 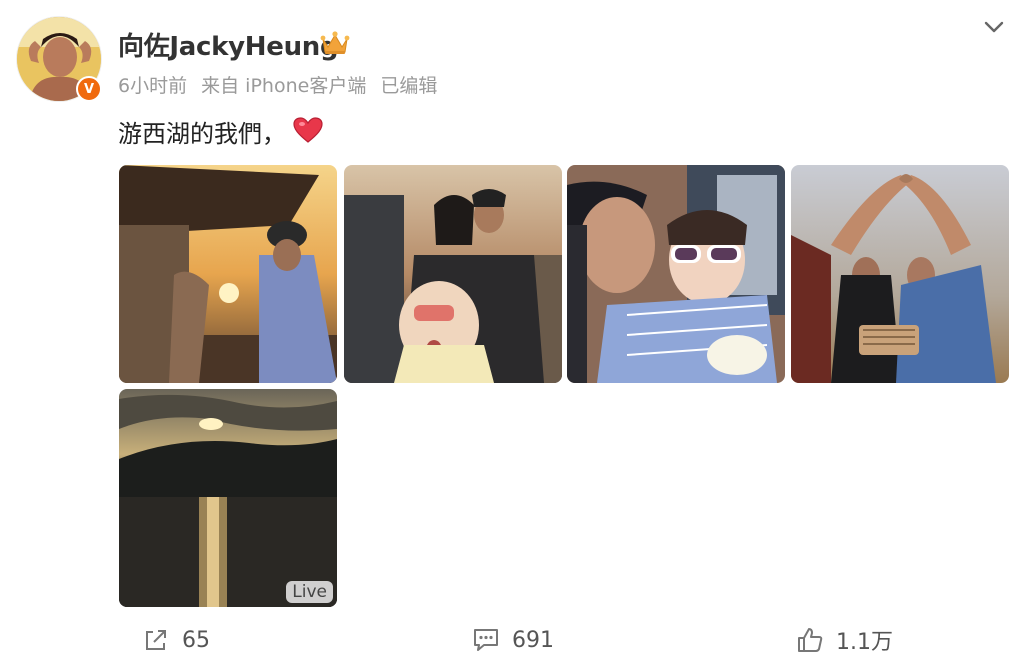 I want to click on lake-sunset-photo: Live, so click(x=228, y=498).